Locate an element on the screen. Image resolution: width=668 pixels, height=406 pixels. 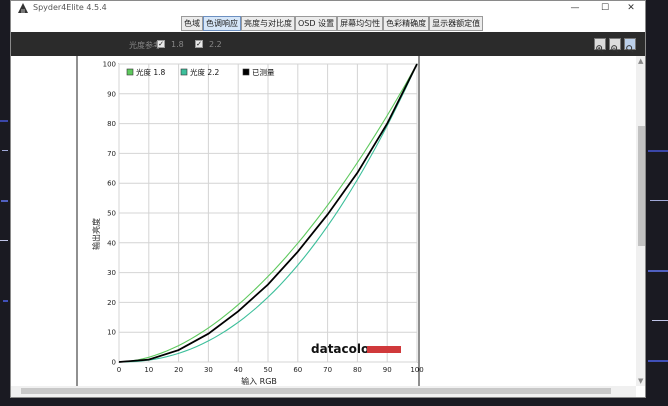
gamma-2-2-checkbox: ✓ is located at coordinates (199, 44).